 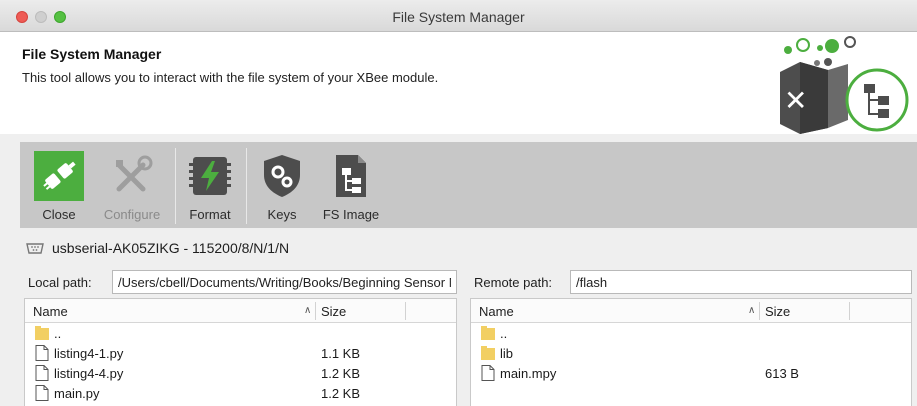 I want to click on format-button: Format, so click(x=210, y=185).